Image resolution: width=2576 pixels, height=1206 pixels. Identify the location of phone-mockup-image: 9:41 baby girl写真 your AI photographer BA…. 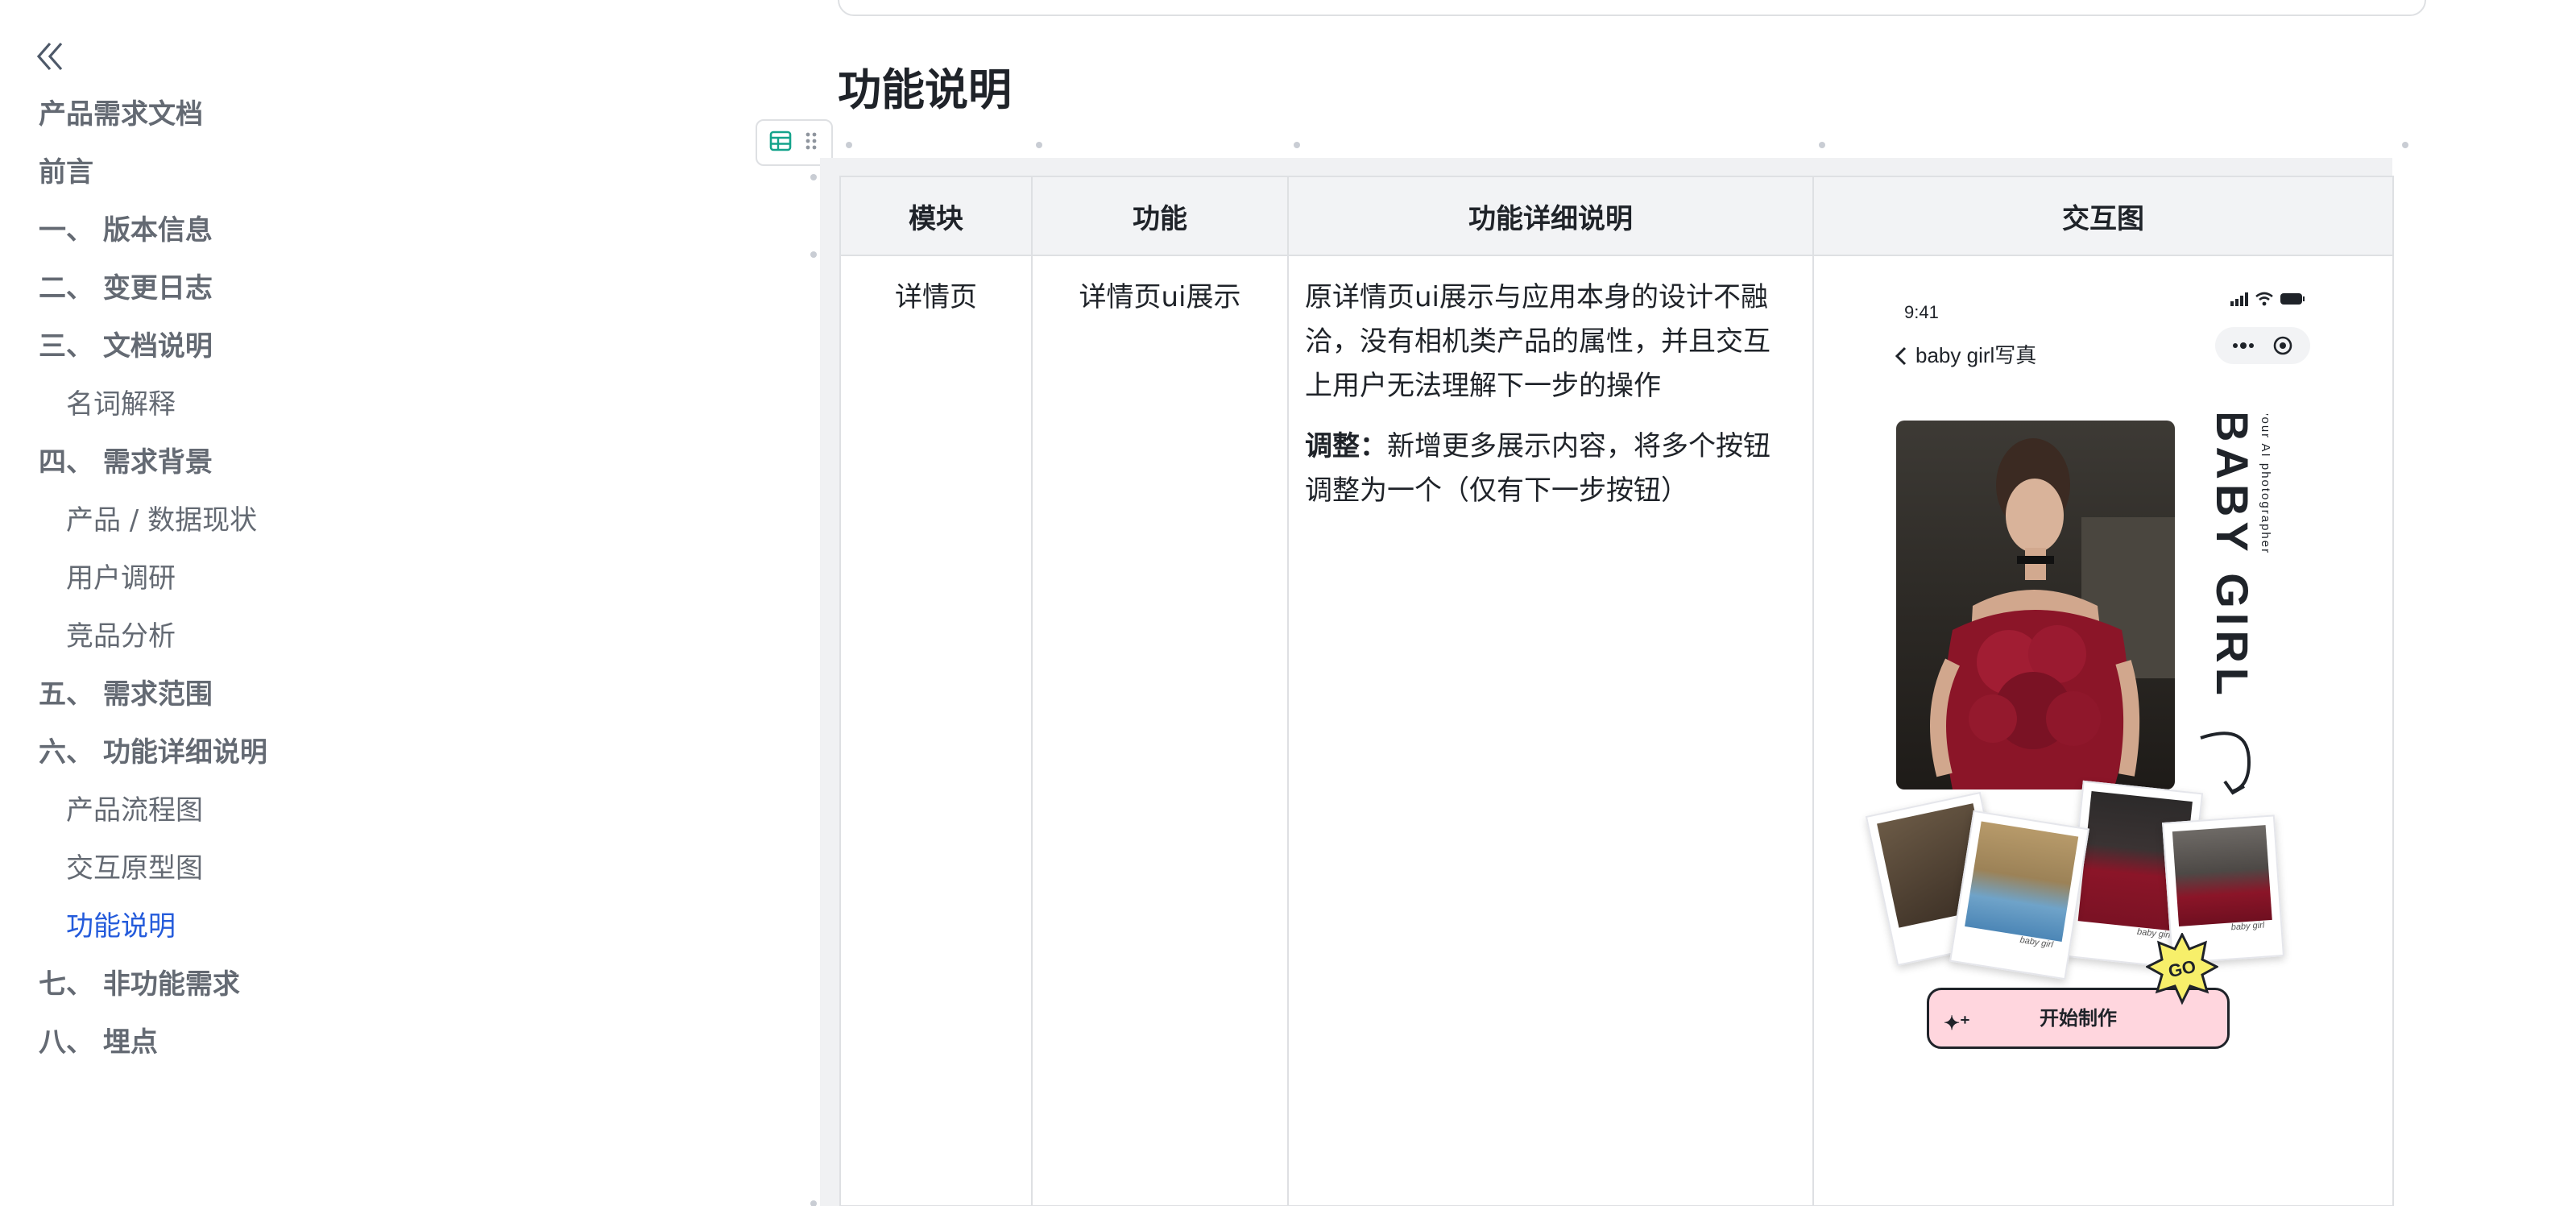
(2093, 674).